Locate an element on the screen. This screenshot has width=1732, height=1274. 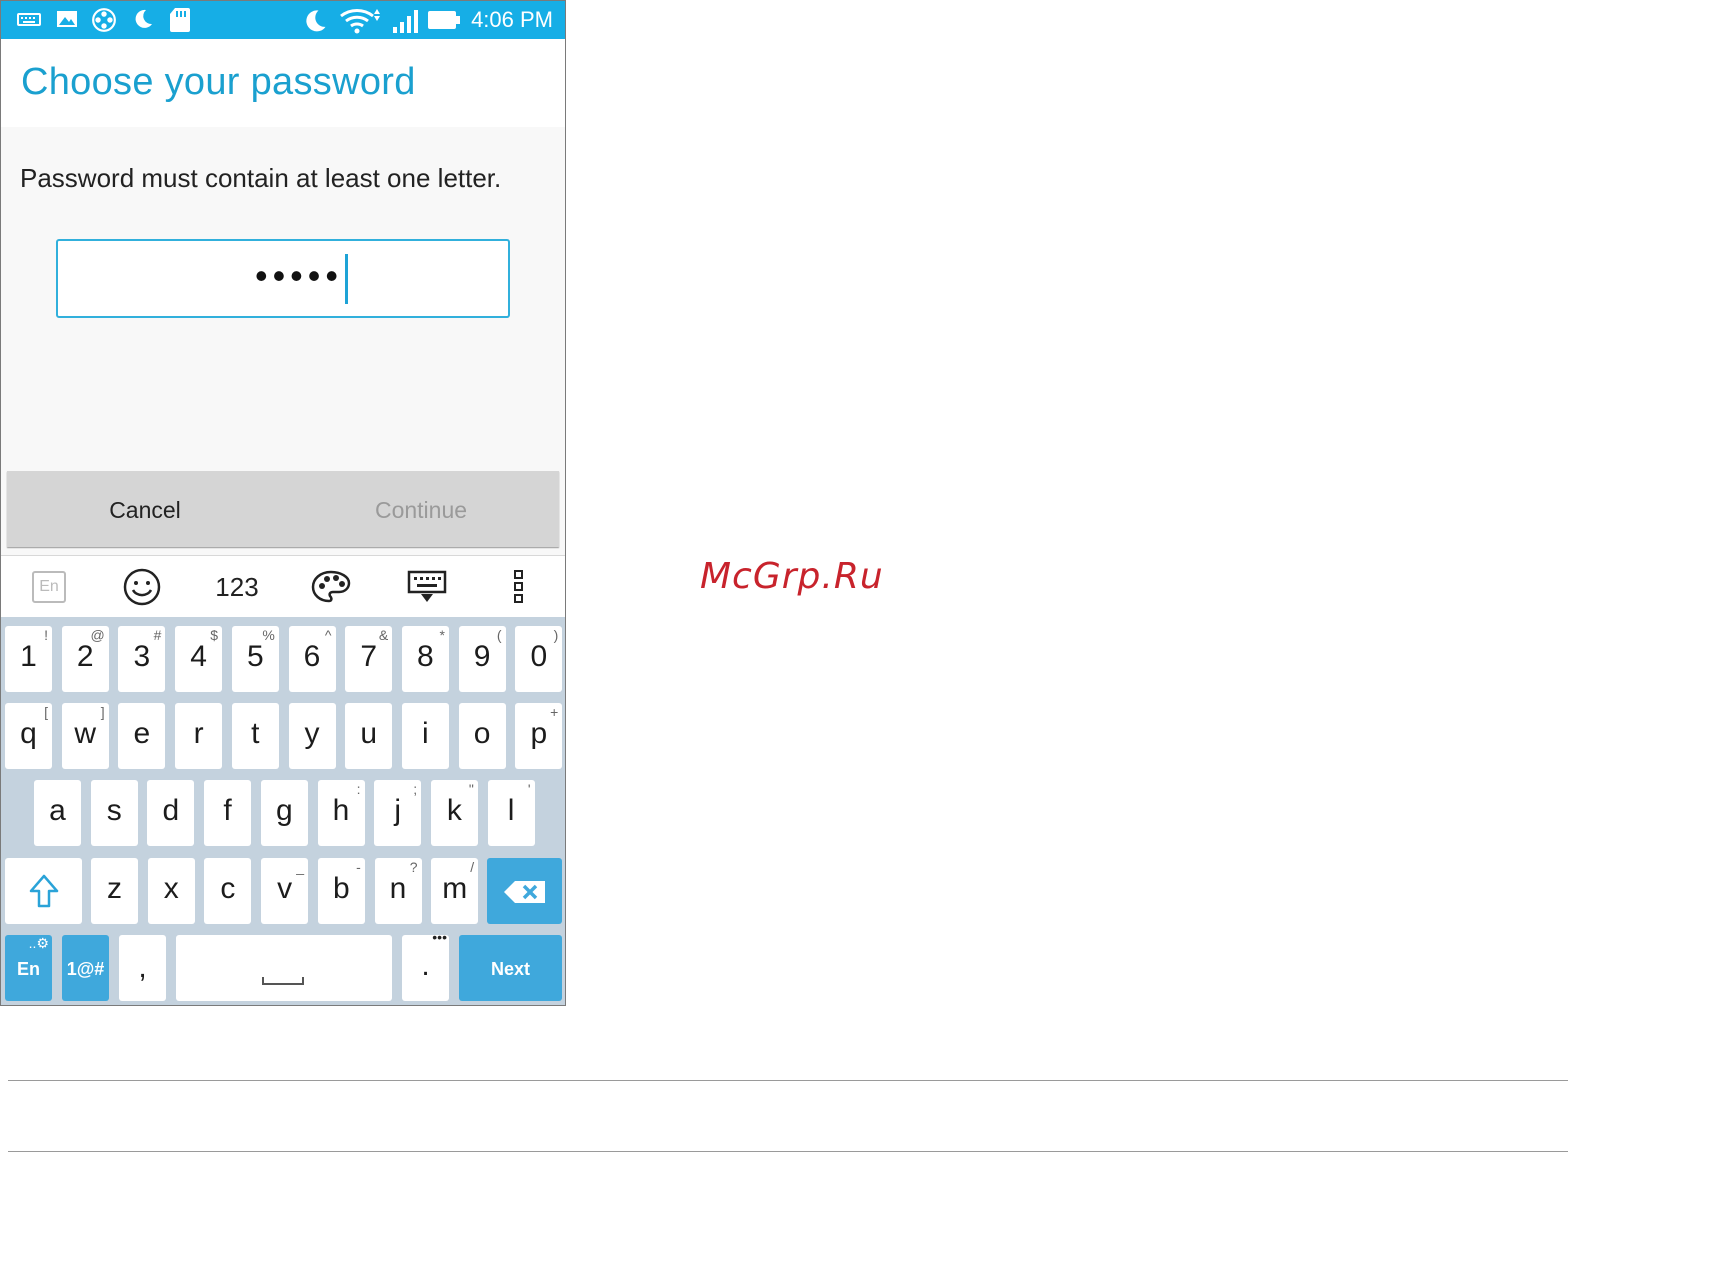
password-input: ••••• is located at coordinates (283, 278).